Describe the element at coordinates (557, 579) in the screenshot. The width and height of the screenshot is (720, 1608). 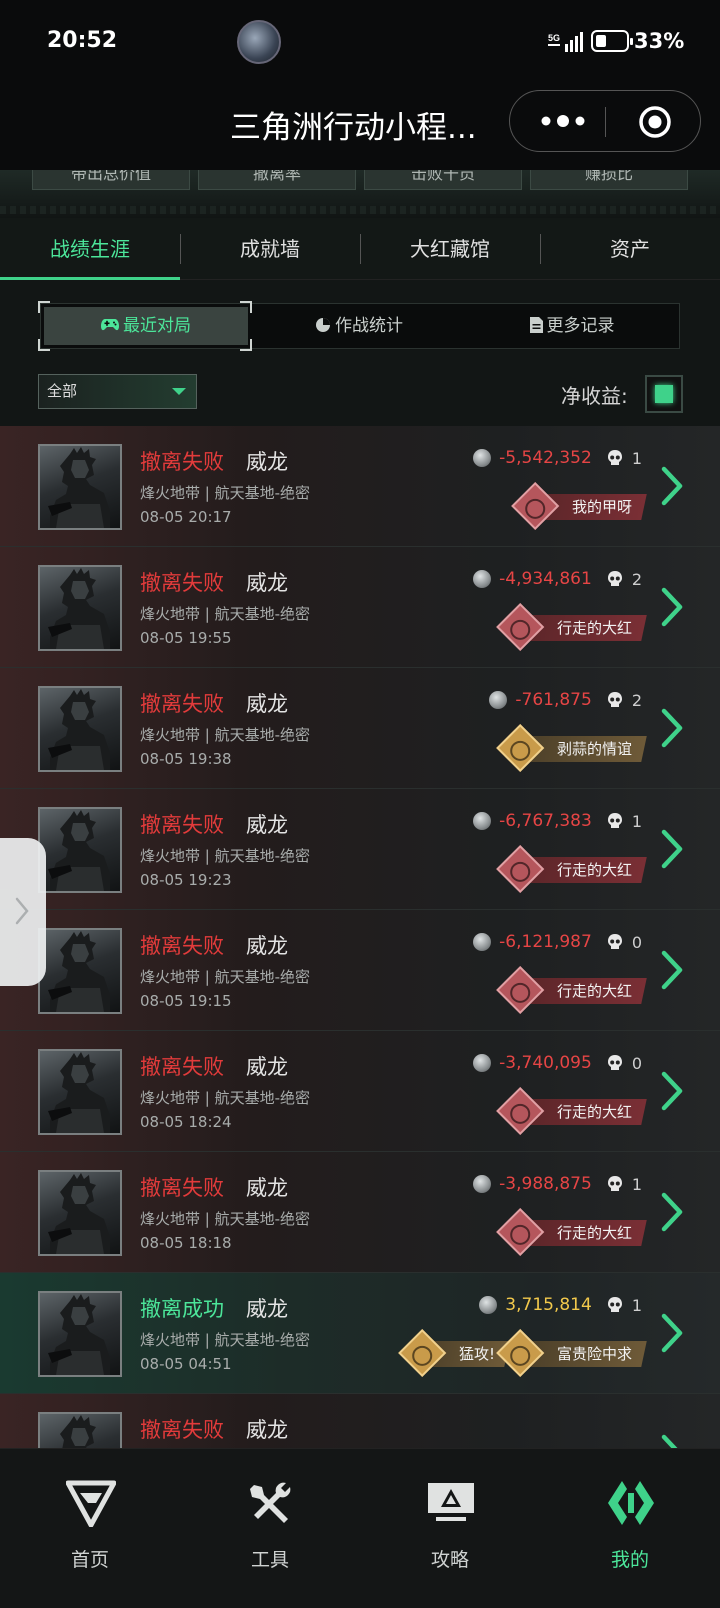
I see `value-group: -4,934,861 2` at that location.